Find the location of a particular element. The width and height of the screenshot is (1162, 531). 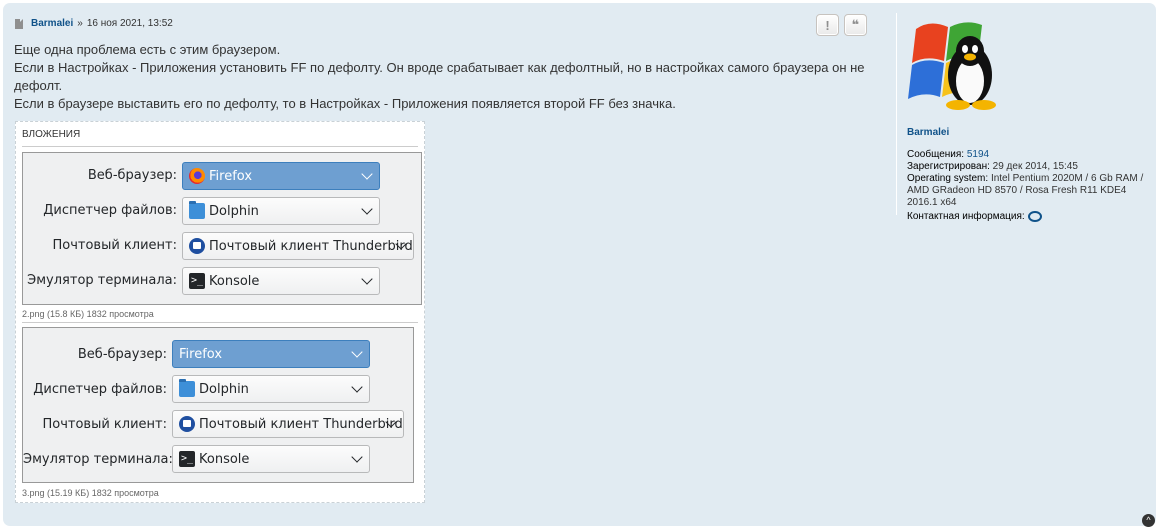

chat-bubble-icon is located at coordinates (1034, 216).